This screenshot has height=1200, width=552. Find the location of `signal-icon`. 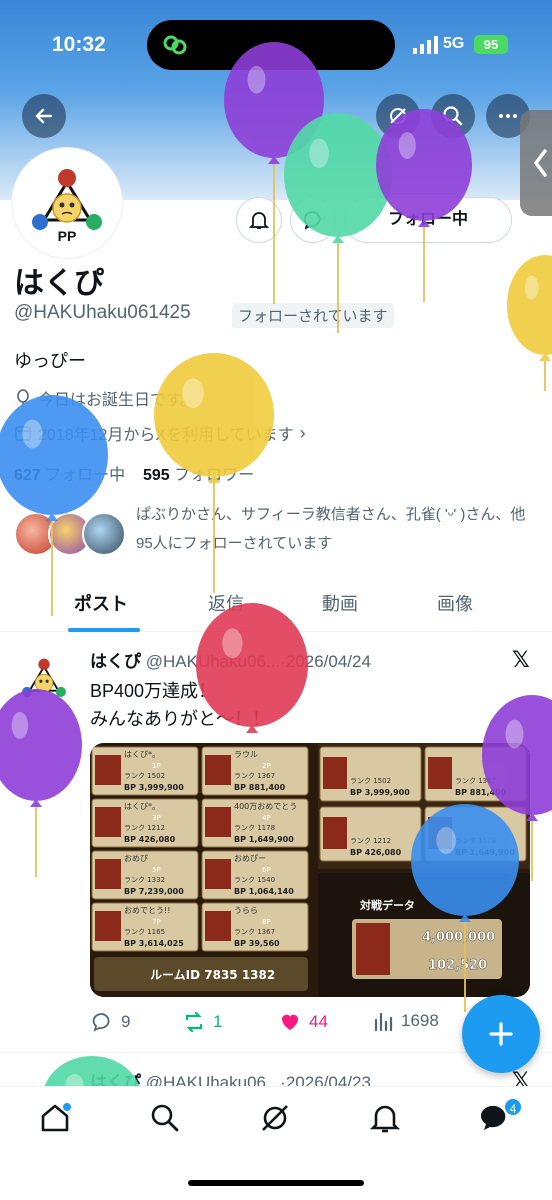

signal-icon is located at coordinates (425, 45).